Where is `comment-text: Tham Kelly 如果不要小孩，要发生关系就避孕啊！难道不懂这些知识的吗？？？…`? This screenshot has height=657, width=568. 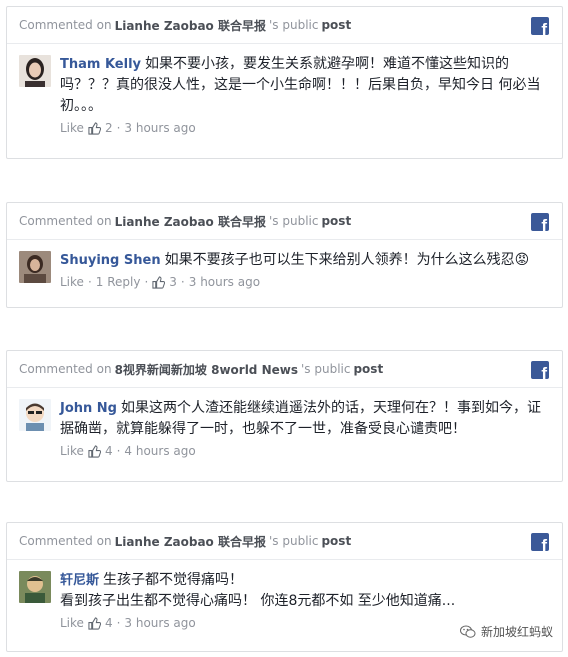 comment-text: Tham Kelly 如果不要小孩，要发生关系就避孕啊！难道不懂这些知识的吗？？？… is located at coordinates (305, 85).